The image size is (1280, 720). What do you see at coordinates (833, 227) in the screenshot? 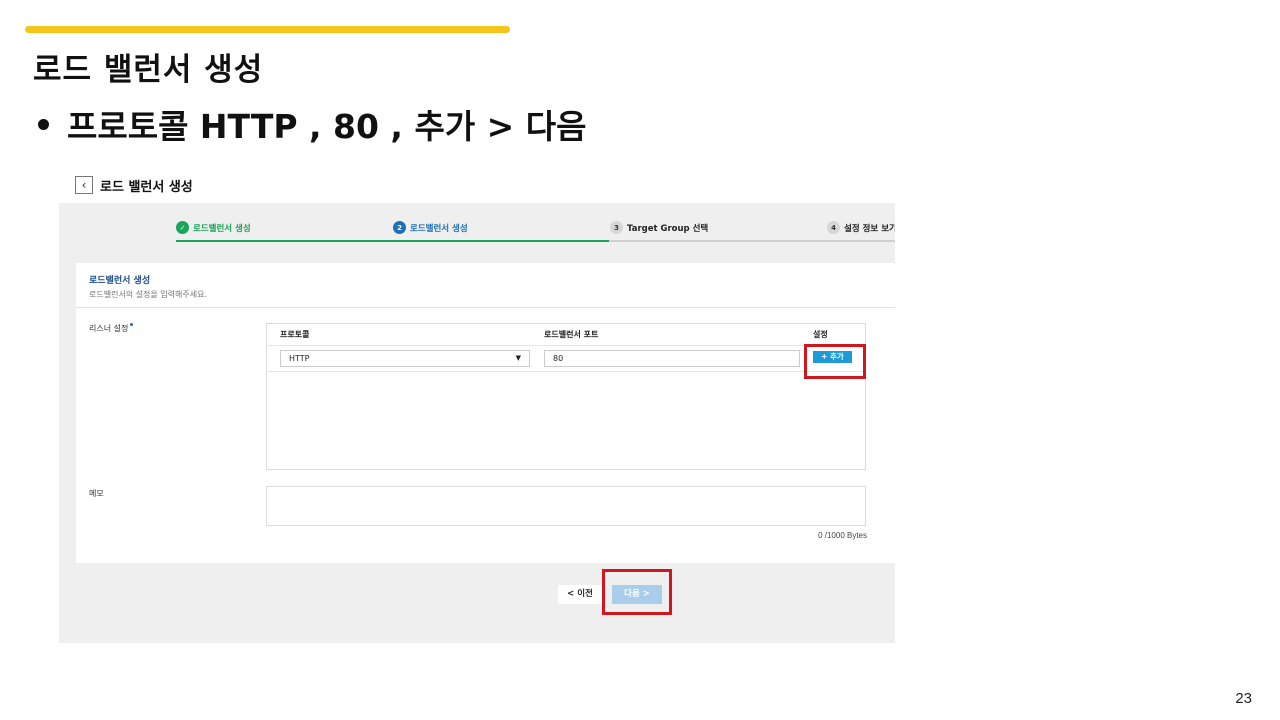
I see `step-4-number: 4` at bounding box center [833, 227].